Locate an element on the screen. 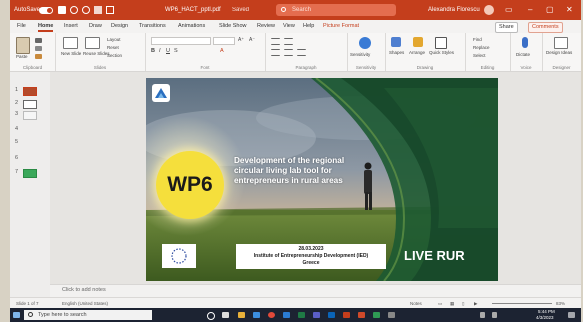 The width and height of the screenshot is (583, 322). avatar is located at coordinates (489, 10).